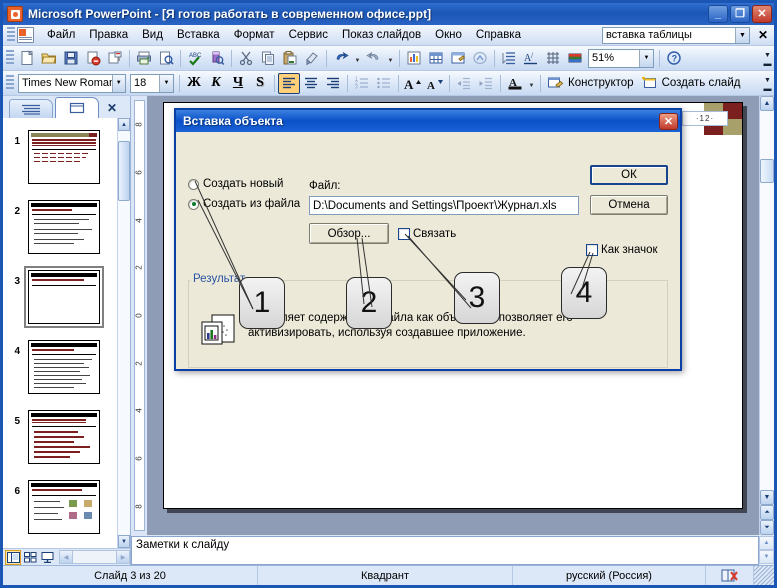 Image resolution: width=777 pixels, height=588 pixels. I want to click on slides-pane-scrollbar: ▲ ▼, so click(123, 333).